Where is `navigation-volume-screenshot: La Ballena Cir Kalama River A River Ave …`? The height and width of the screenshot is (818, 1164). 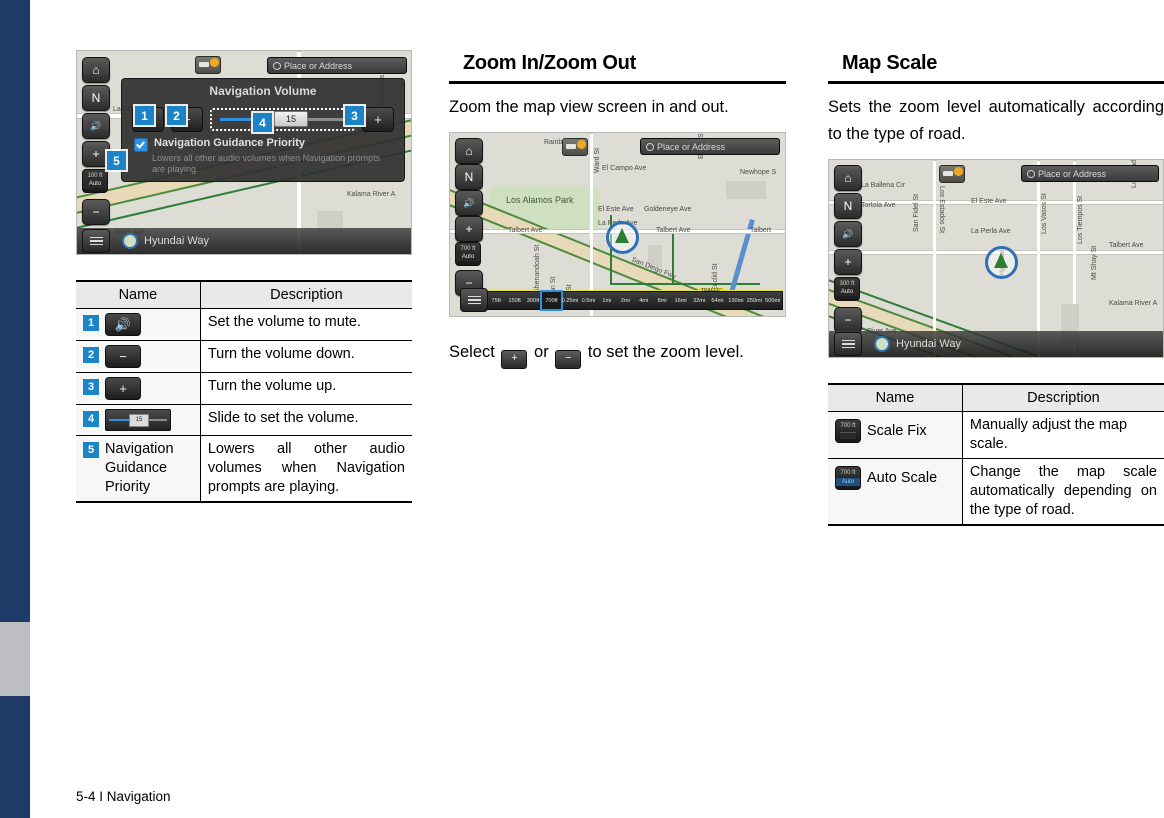
navigation-volume-screenshot: La Ballena Cir Kalama River A River Ave … is located at coordinates (244, 152).